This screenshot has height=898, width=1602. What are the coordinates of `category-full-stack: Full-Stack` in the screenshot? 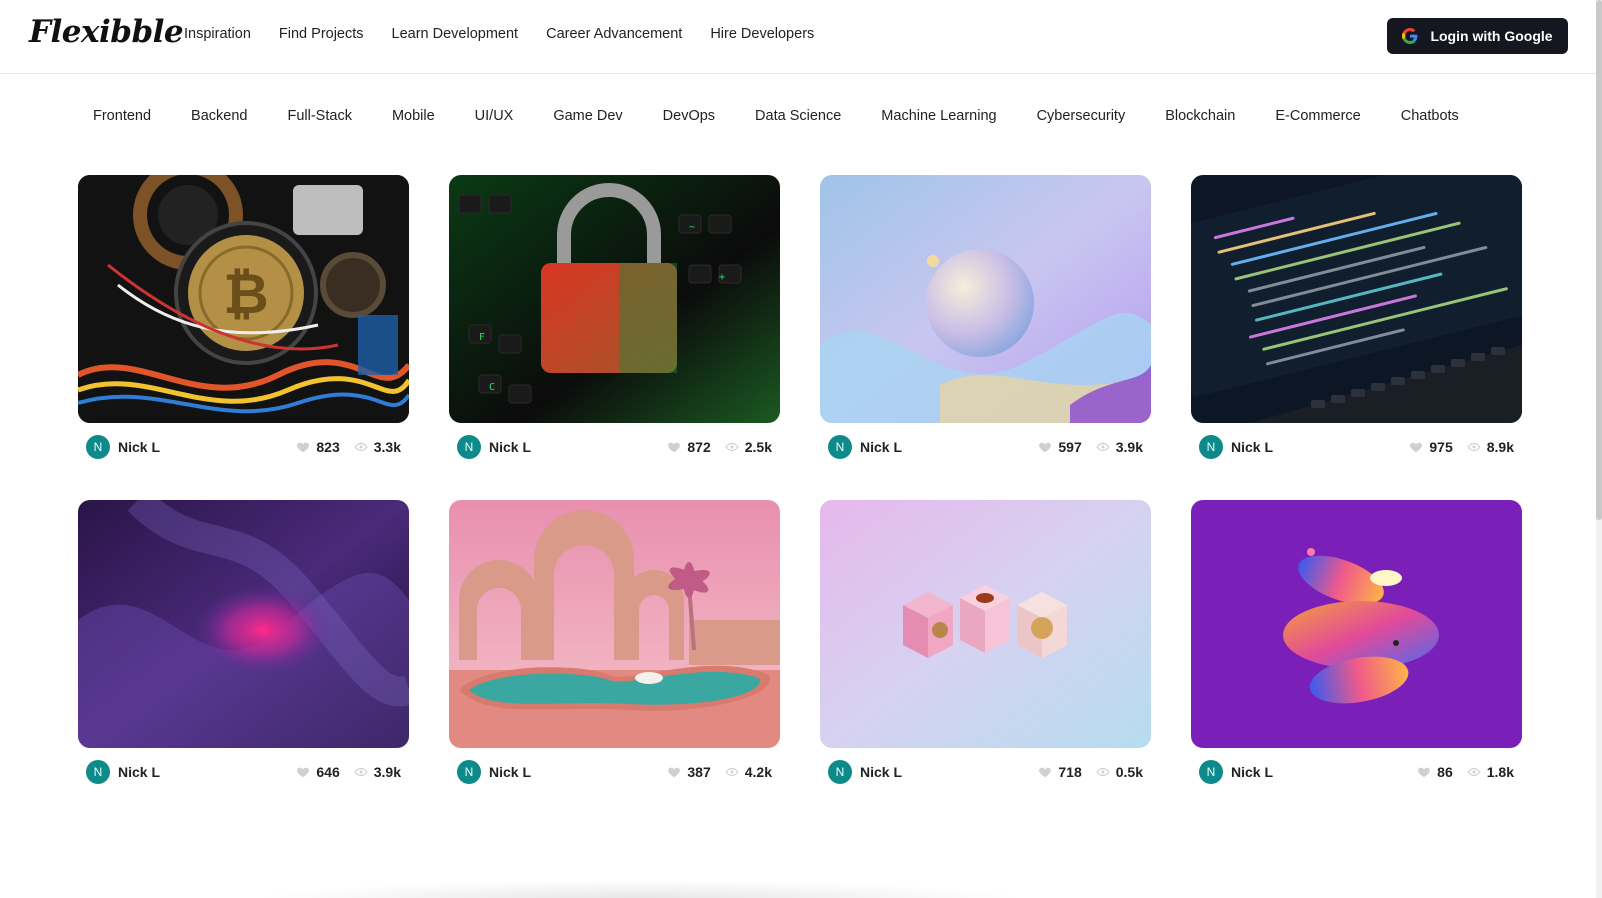 It's located at (319, 116).